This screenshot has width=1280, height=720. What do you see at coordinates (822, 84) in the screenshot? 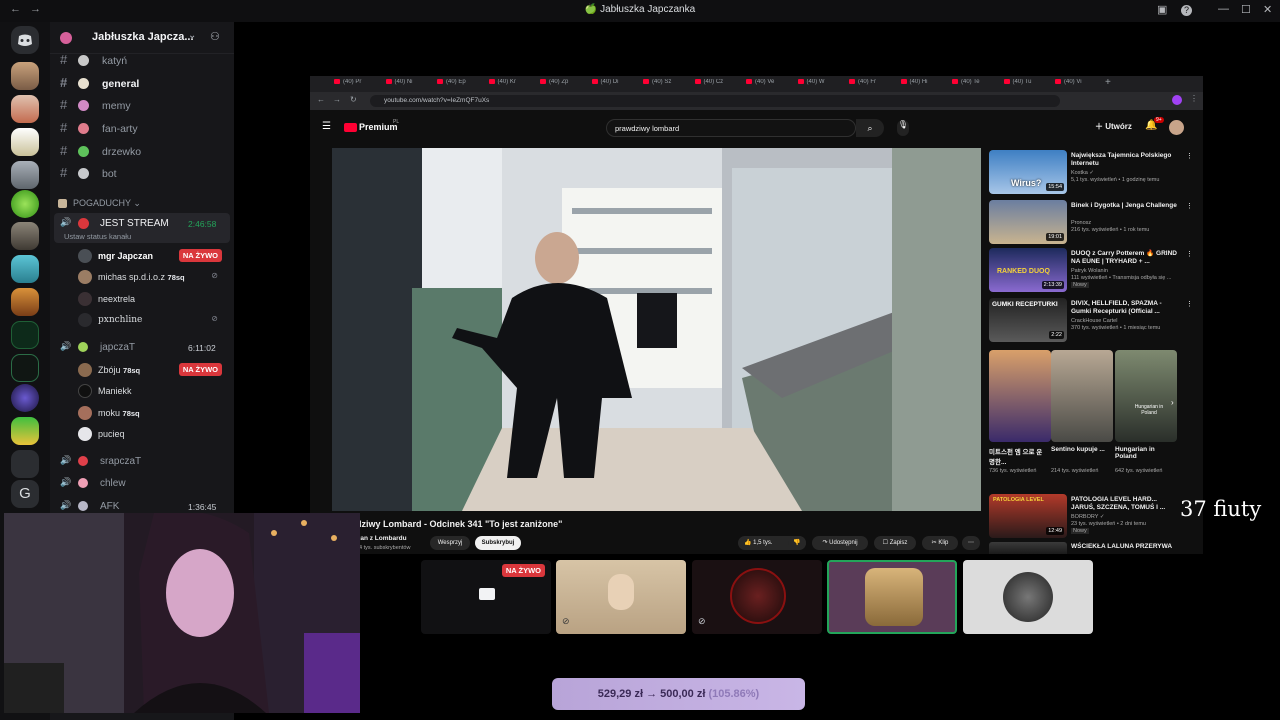
I see `browser-tab: (40) W` at bounding box center [822, 84].